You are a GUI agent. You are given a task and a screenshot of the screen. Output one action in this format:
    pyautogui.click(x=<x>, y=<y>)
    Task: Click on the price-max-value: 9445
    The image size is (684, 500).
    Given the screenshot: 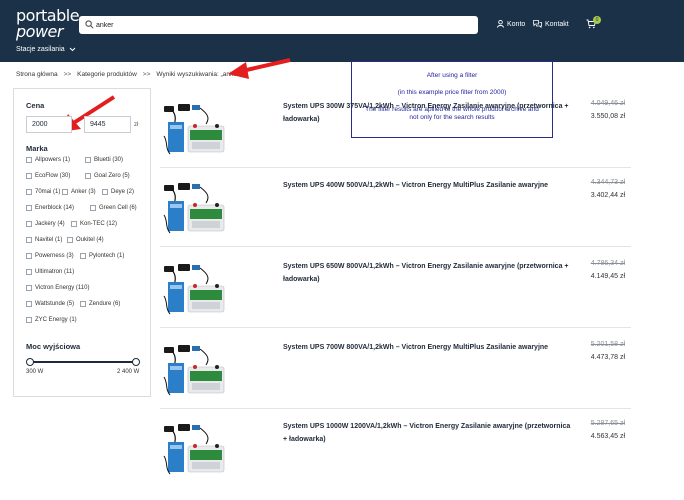 What is the action you would take?
    pyautogui.click(x=98, y=124)
    